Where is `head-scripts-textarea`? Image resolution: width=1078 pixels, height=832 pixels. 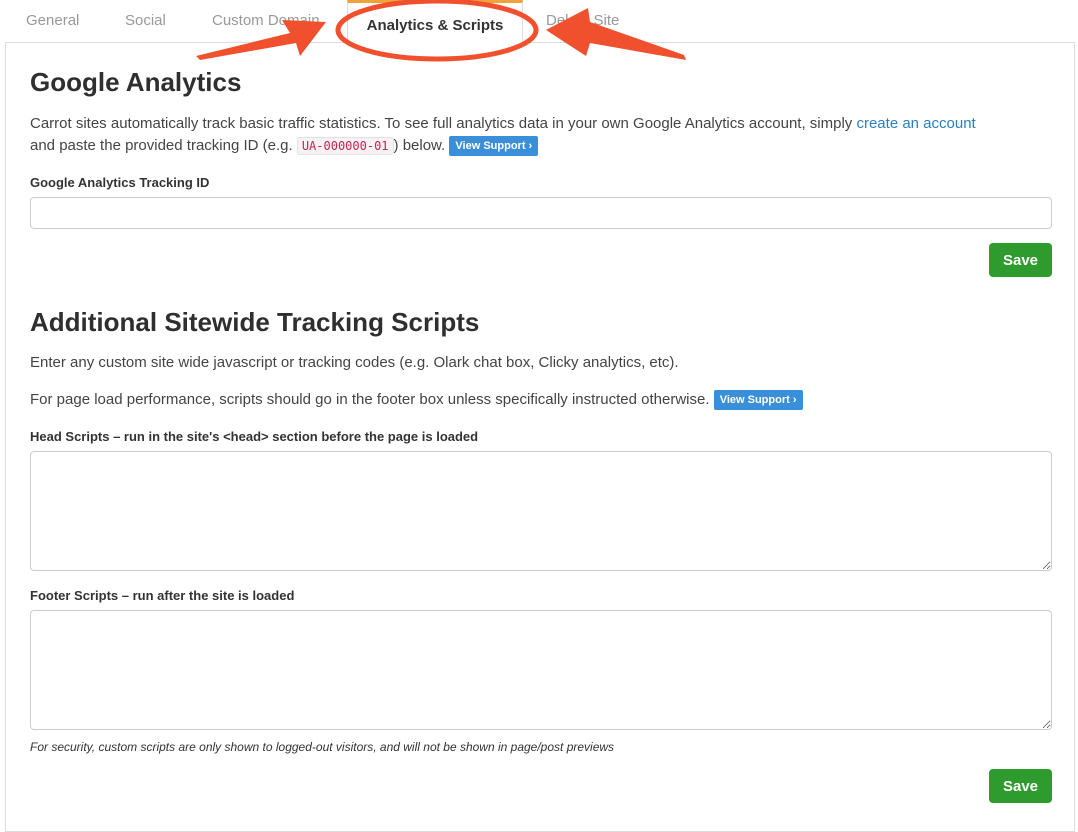
head-scripts-textarea is located at coordinates (541, 511).